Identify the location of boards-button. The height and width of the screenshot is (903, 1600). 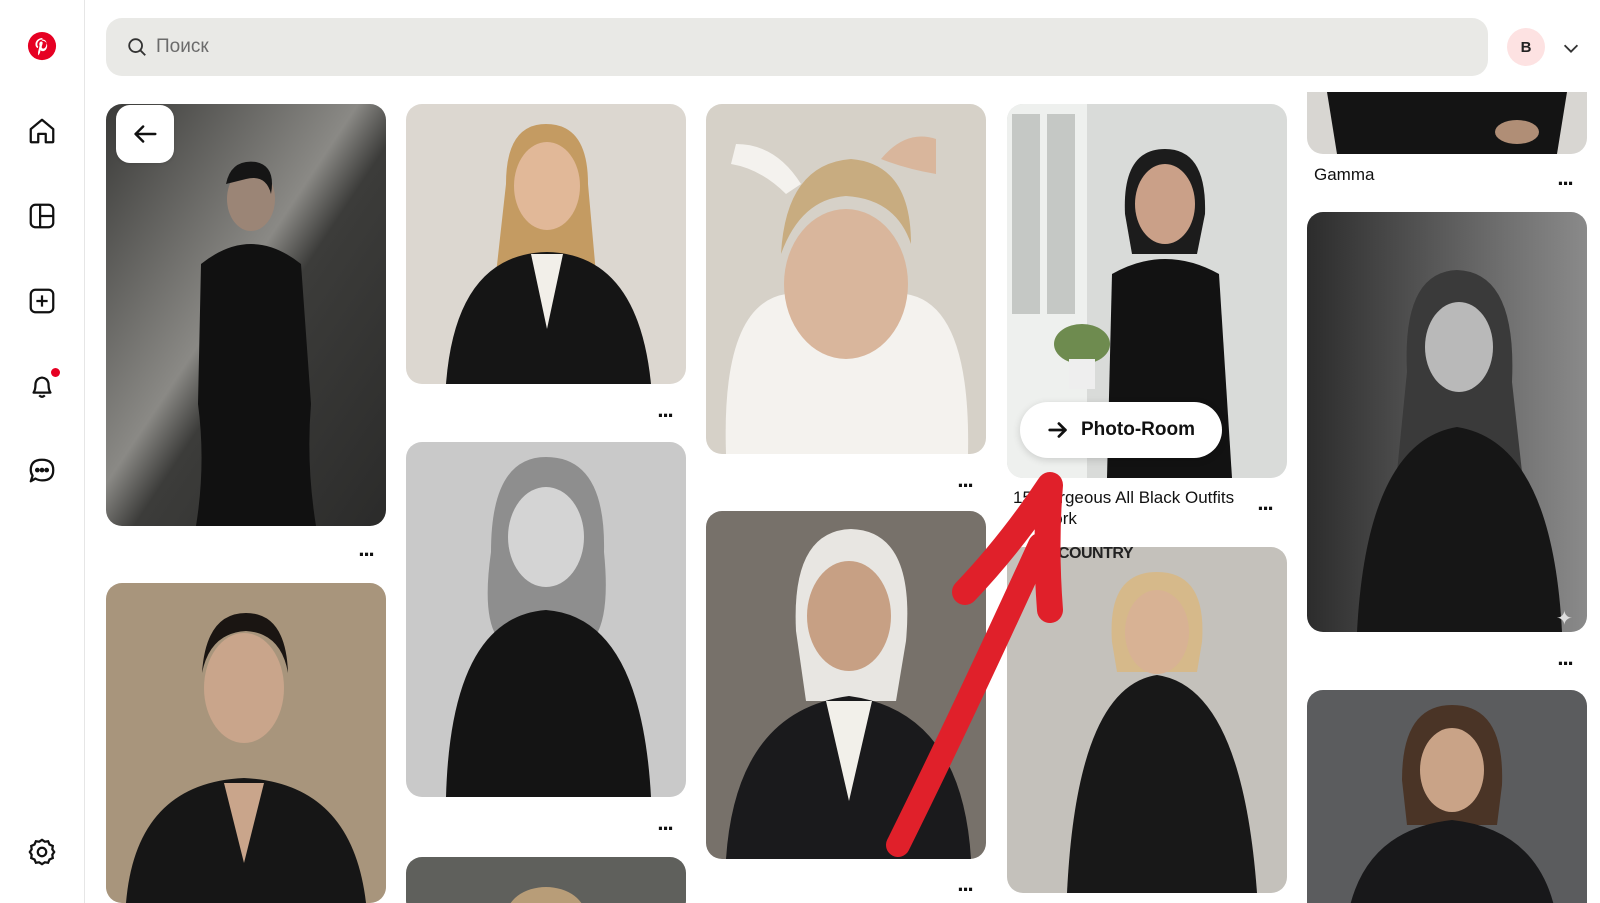
(42, 216).